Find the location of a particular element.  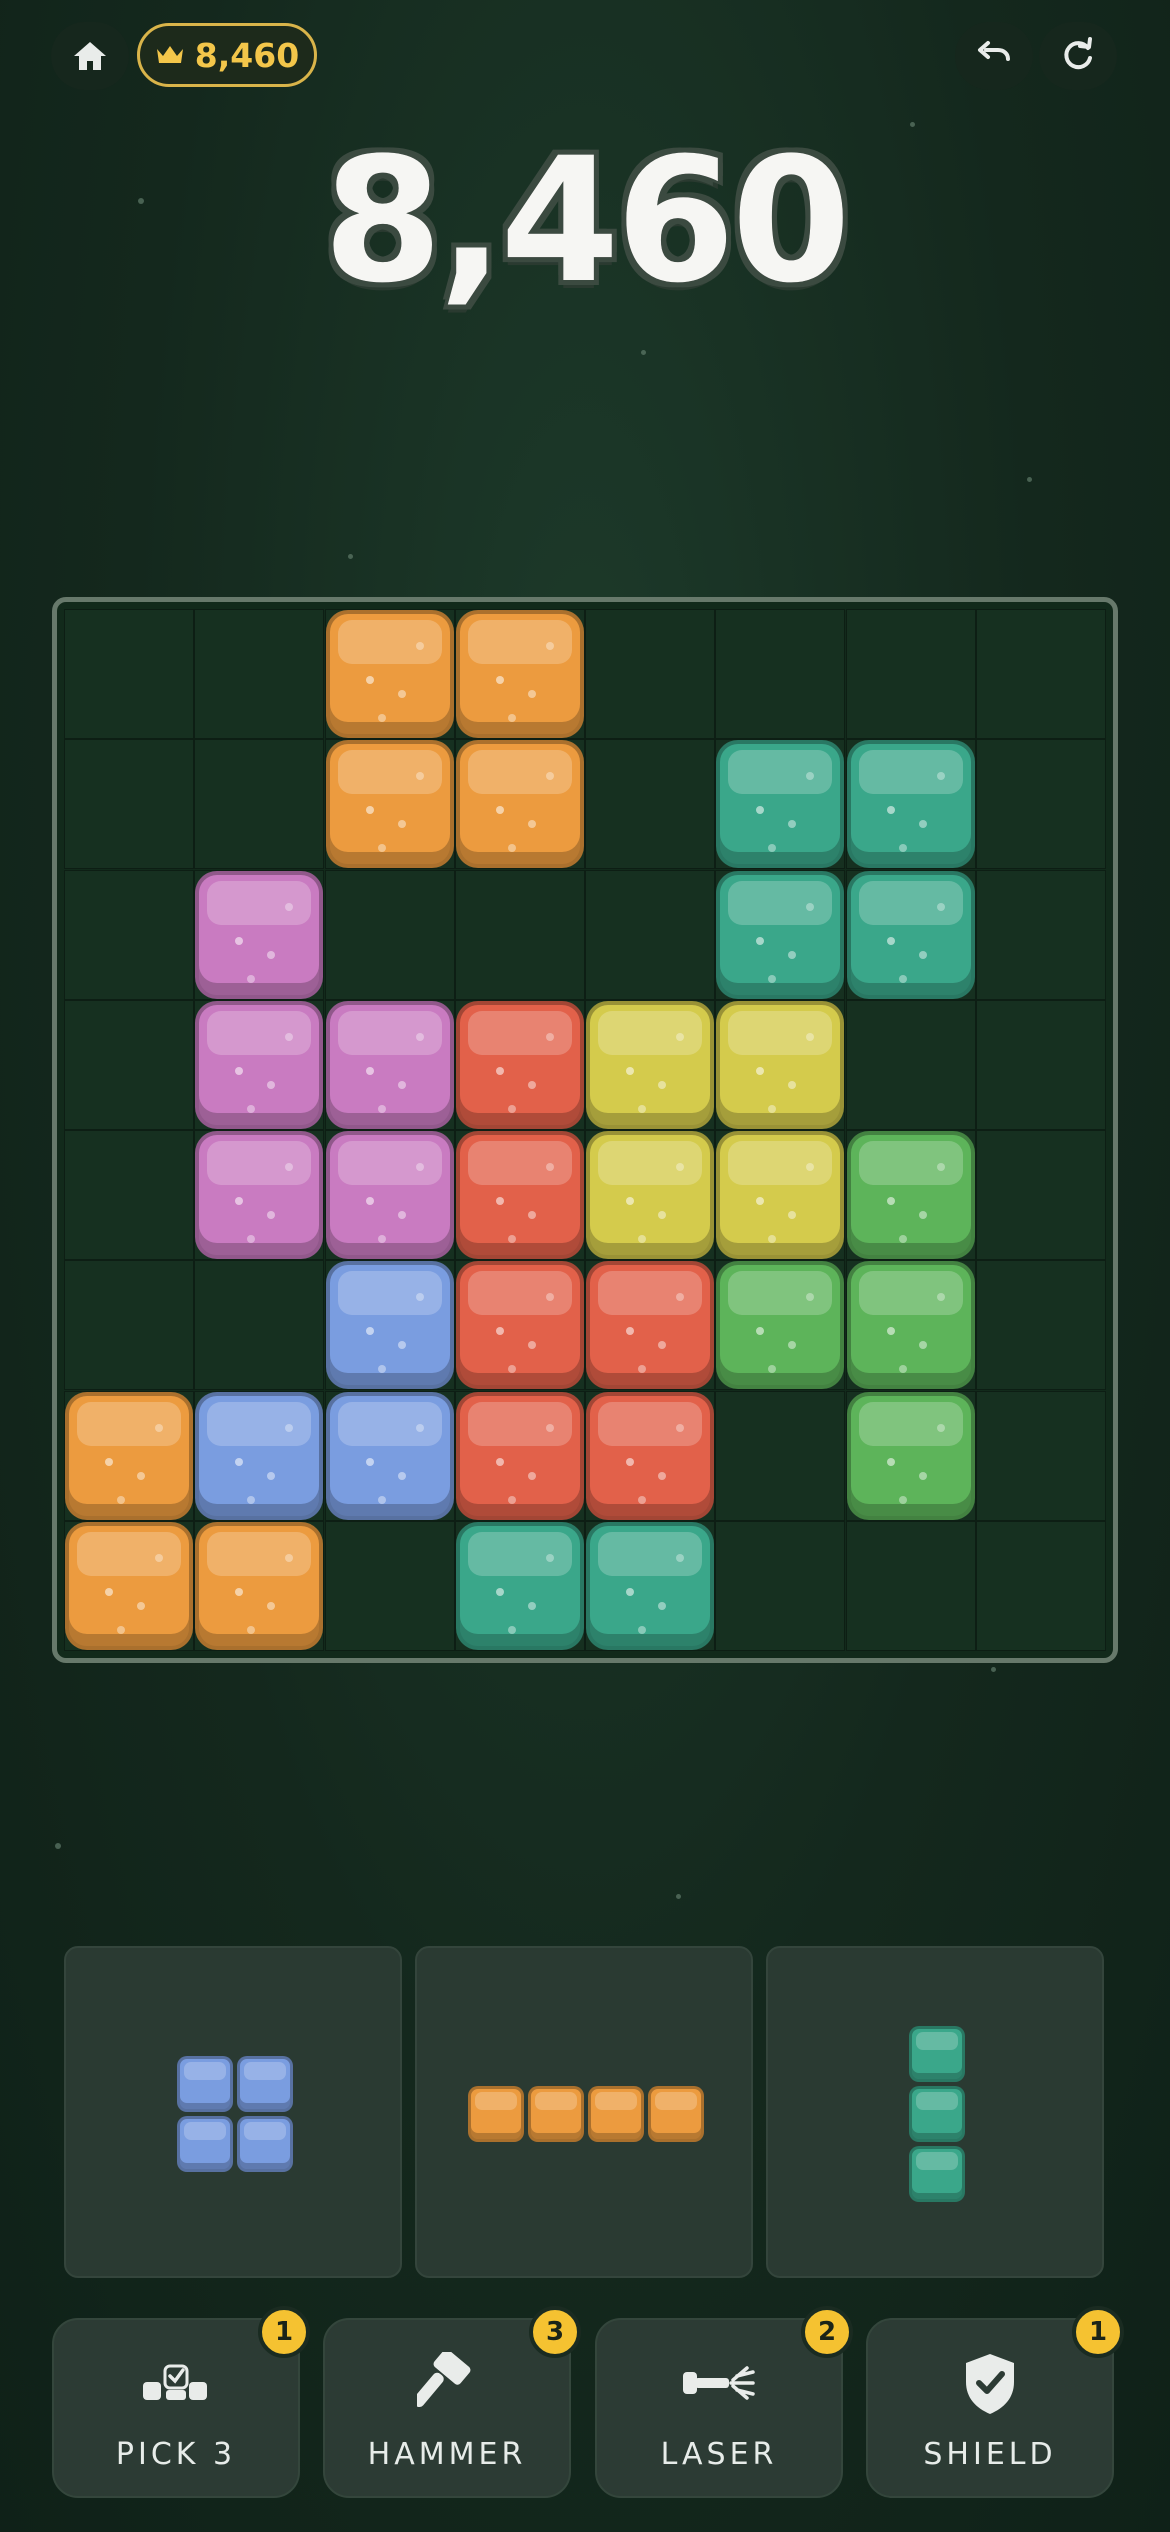

pick-three-button: PICK 3 1 is located at coordinates (181, 2402).